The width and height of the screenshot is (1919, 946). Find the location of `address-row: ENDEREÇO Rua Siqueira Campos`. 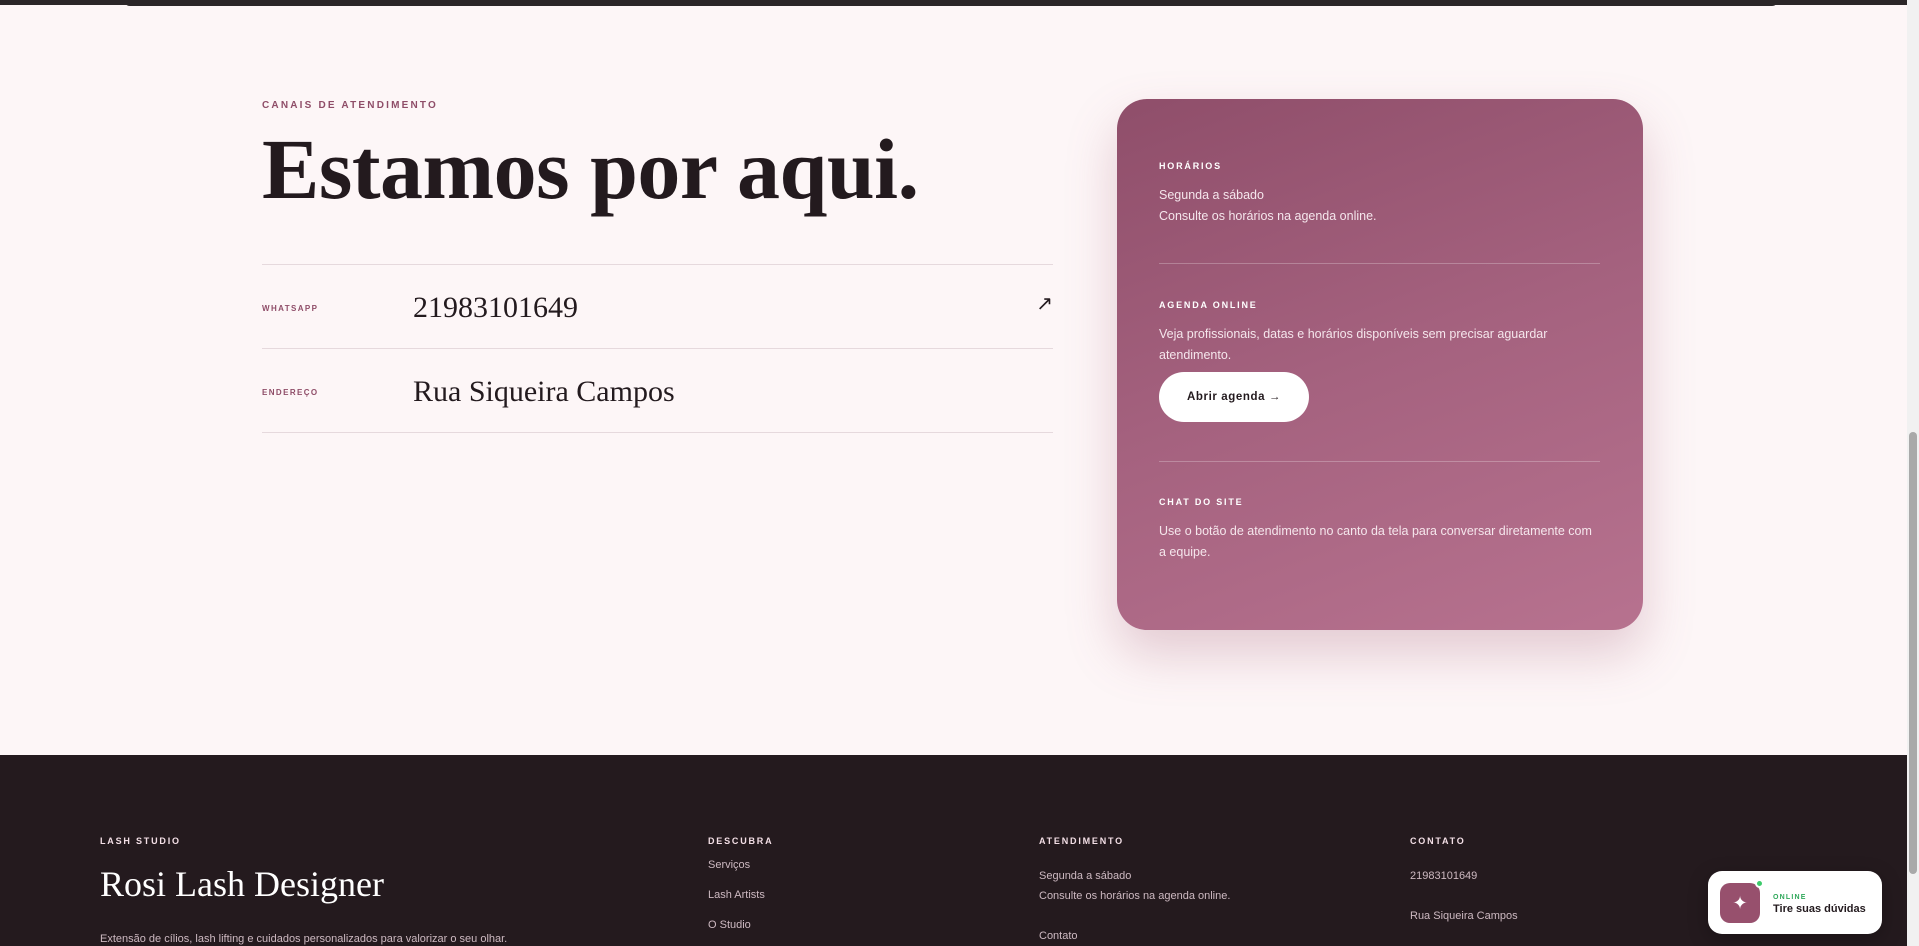

address-row: ENDEREÇO Rua Siqueira Campos is located at coordinates (657, 391).